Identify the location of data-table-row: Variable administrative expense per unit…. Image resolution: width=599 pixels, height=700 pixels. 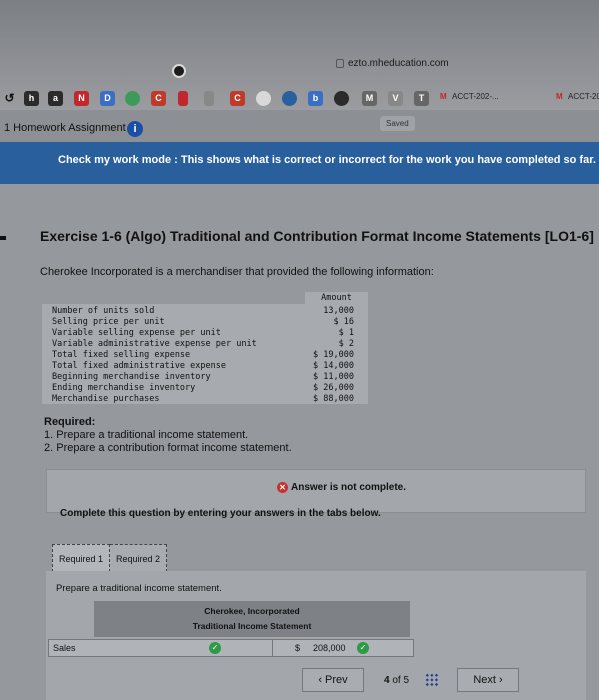
(205, 344).